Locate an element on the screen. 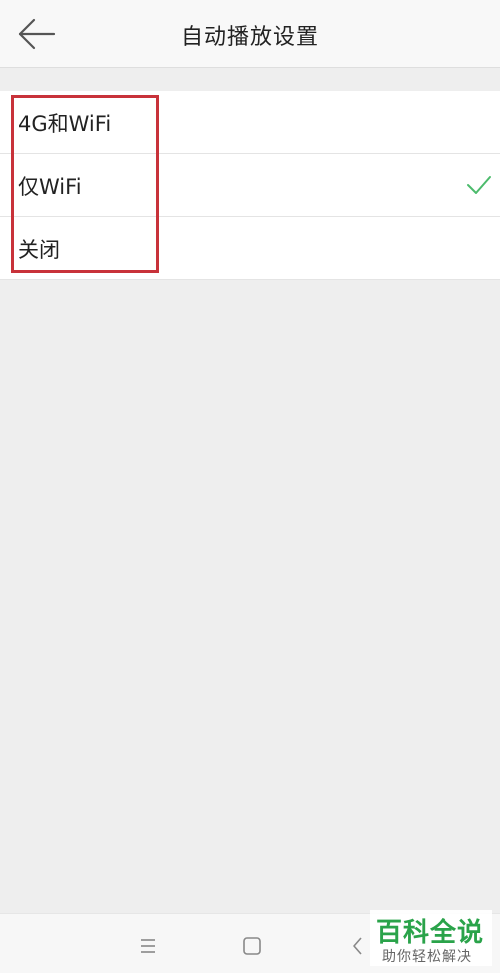 The width and height of the screenshot is (500, 973). home-button is located at coordinates (252, 946).